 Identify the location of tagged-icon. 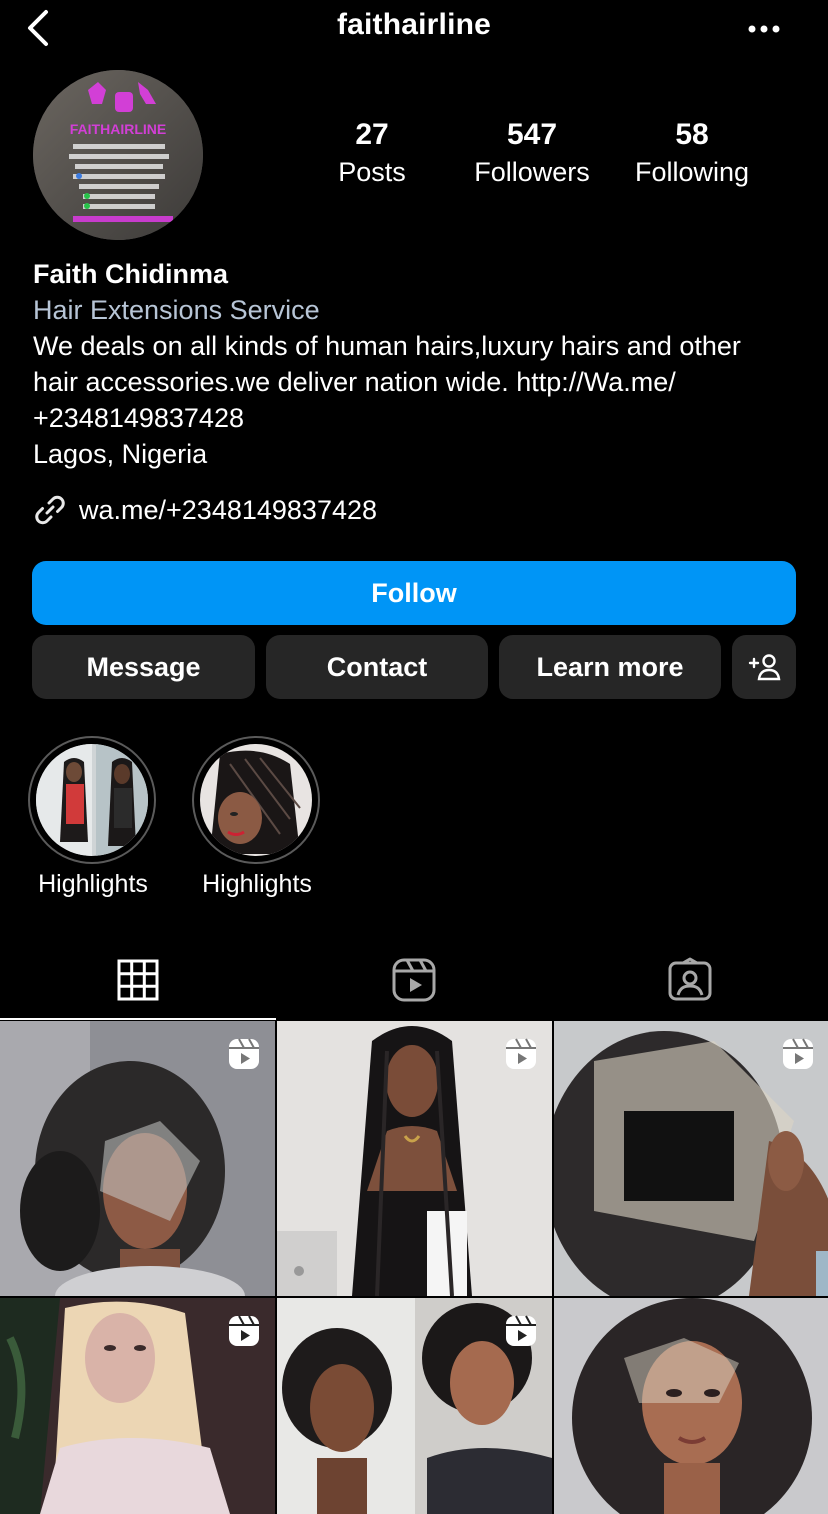
(690, 979).